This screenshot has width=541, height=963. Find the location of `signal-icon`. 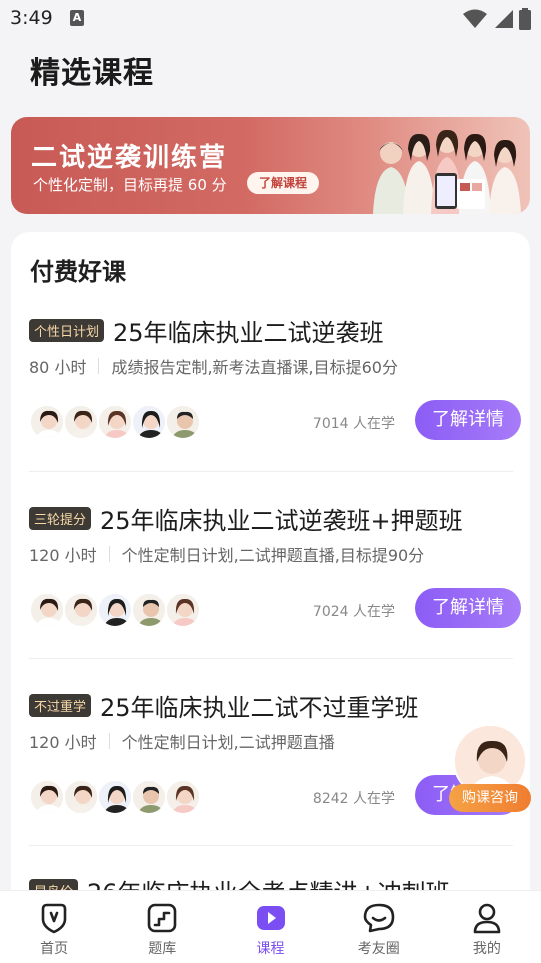

signal-icon is located at coordinates (504, 19).